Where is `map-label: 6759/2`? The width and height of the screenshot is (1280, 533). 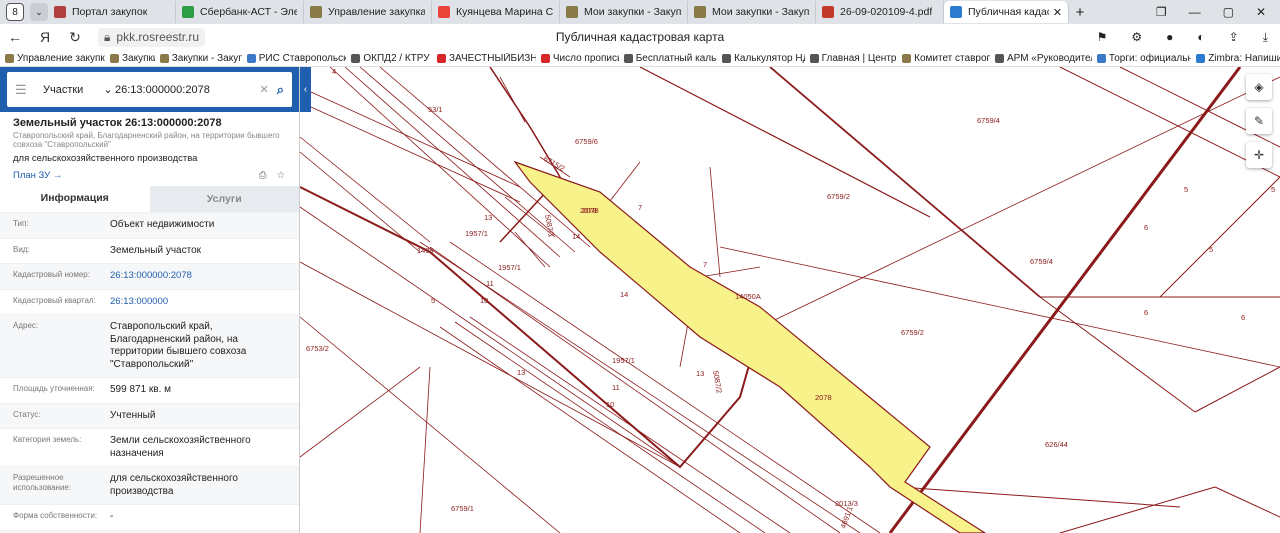
map-label: 6759/2 is located at coordinates (912, 332).